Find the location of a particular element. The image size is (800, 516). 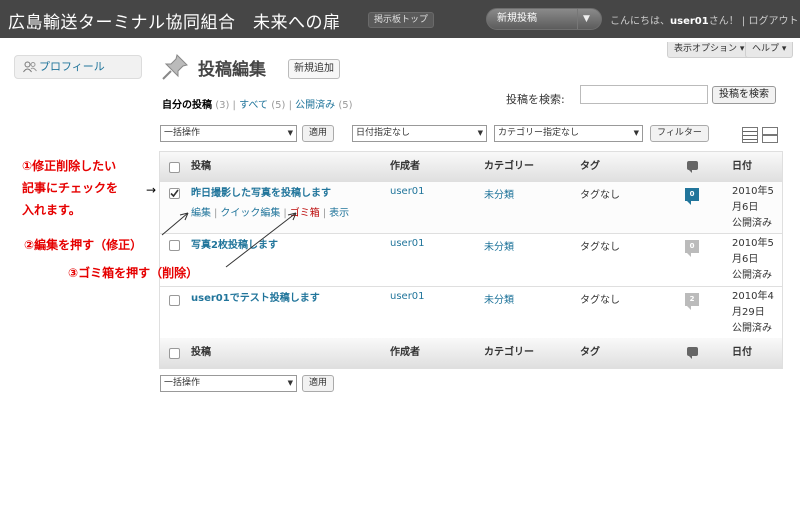

annotation-line: ①修正削除したい is located at coordinates (69, 166).